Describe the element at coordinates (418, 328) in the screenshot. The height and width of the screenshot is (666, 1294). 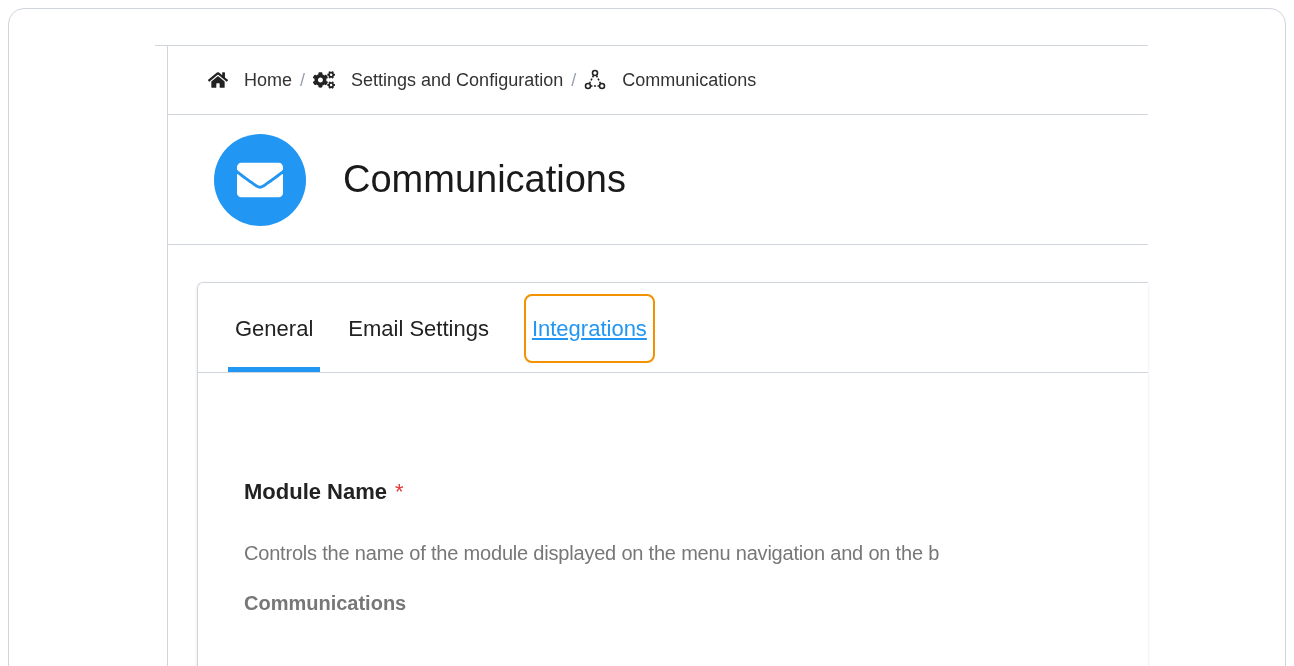
I see `tab: Email Settings` at that location.